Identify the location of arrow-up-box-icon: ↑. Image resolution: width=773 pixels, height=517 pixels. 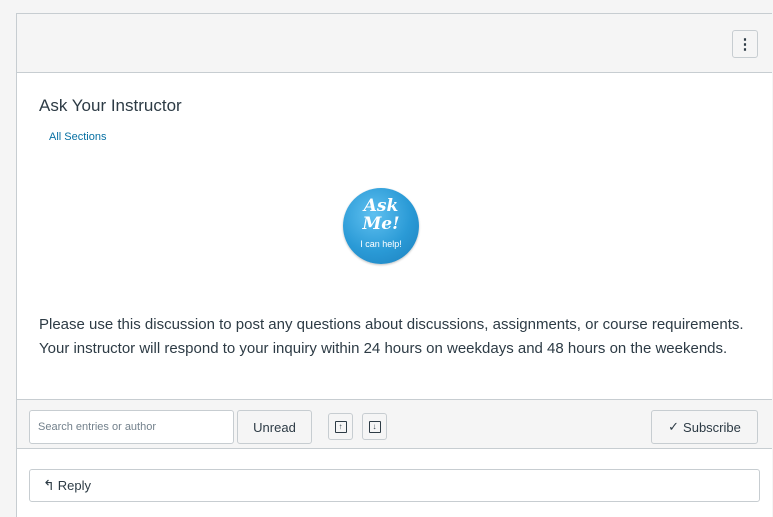
(340, 426).